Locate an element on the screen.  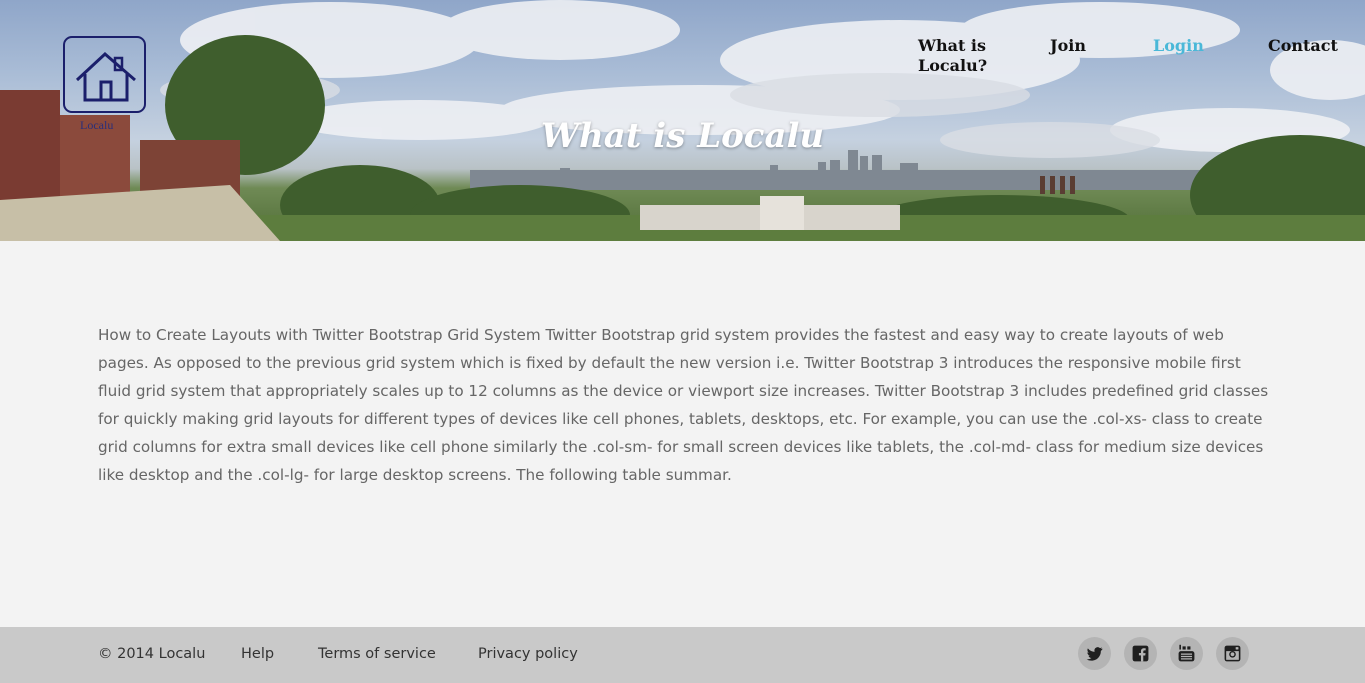
main-nav: What is Localu? Join Login Contact is located at coordinates (682, 61).